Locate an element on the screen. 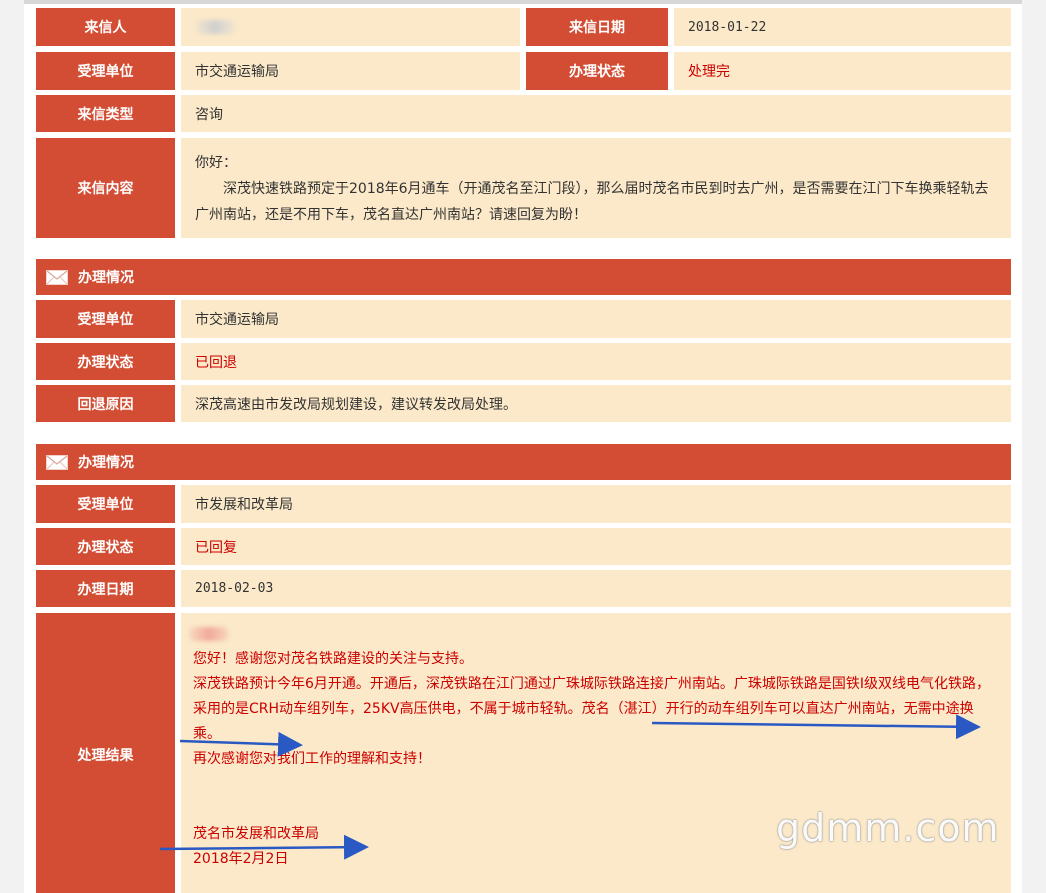  watermark: gdmm.com is located at coordinates (888, 828).